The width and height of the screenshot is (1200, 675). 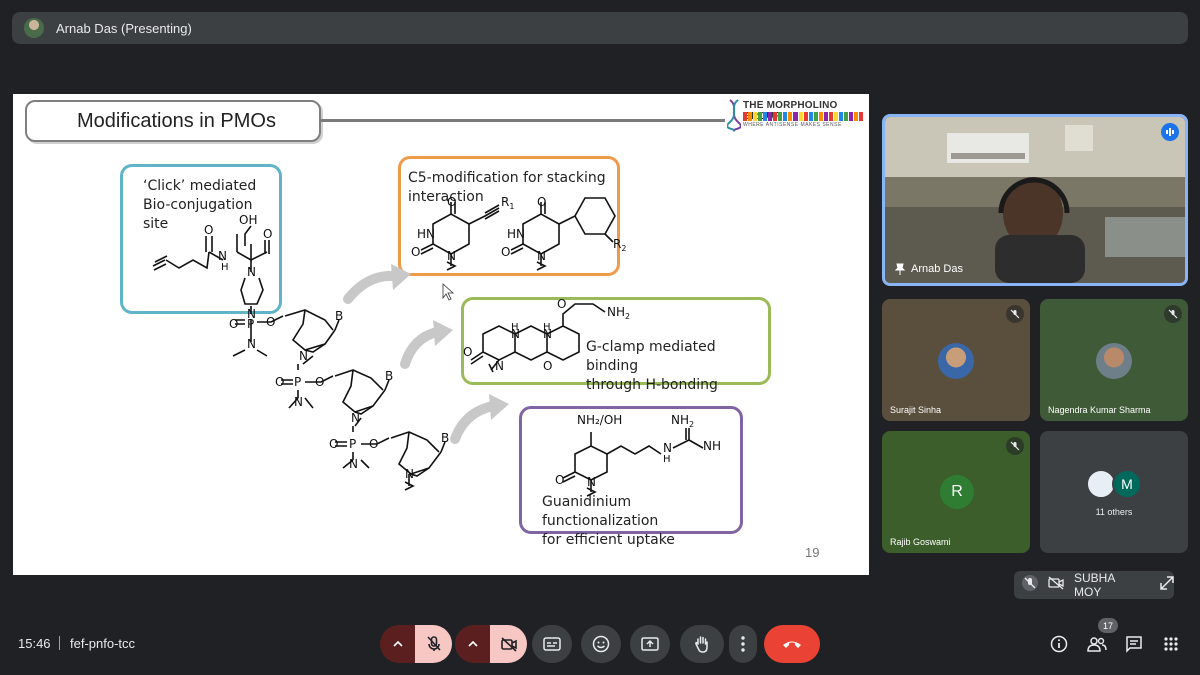 I want to click on label-o-p1: O, so click(x=233, y=324).